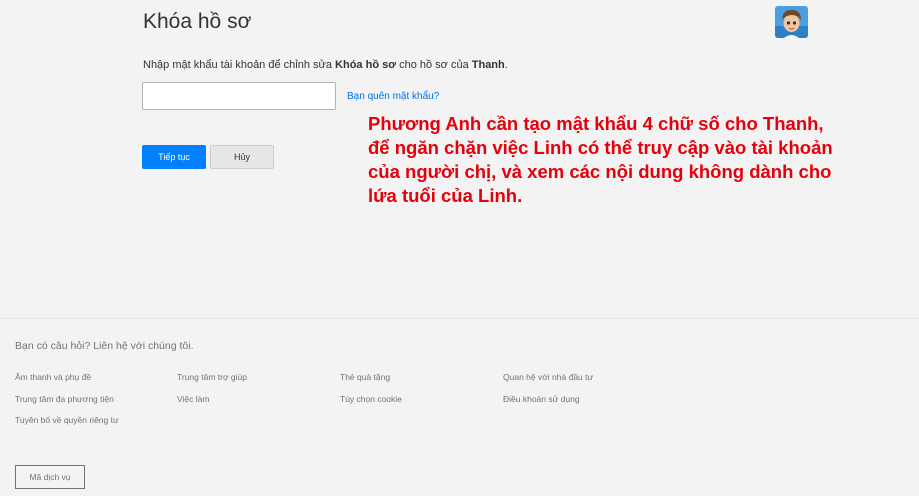  I want to click on footer-link-privacy-statement: Tuyên bố về quyền riêng tư, so click(96, 426).